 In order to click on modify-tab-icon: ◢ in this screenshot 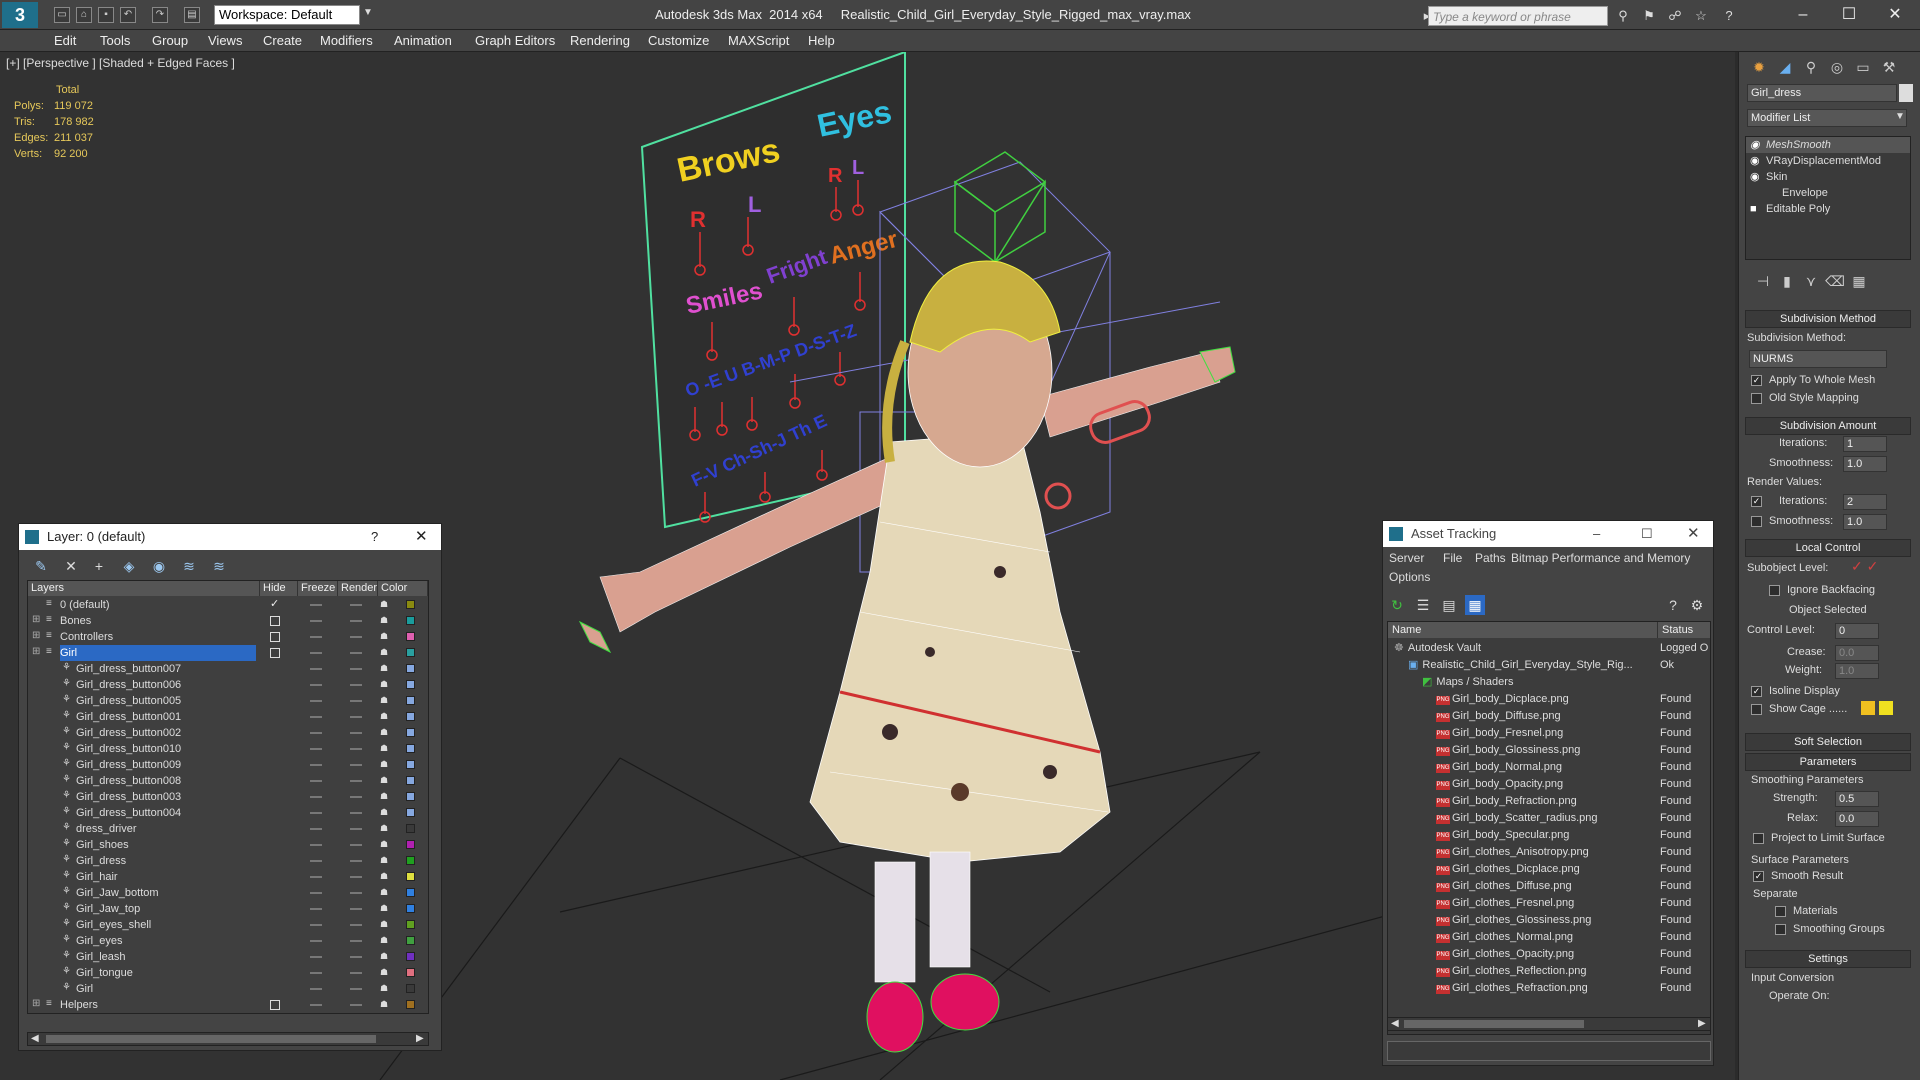, I will do `click(1785, 67)`.